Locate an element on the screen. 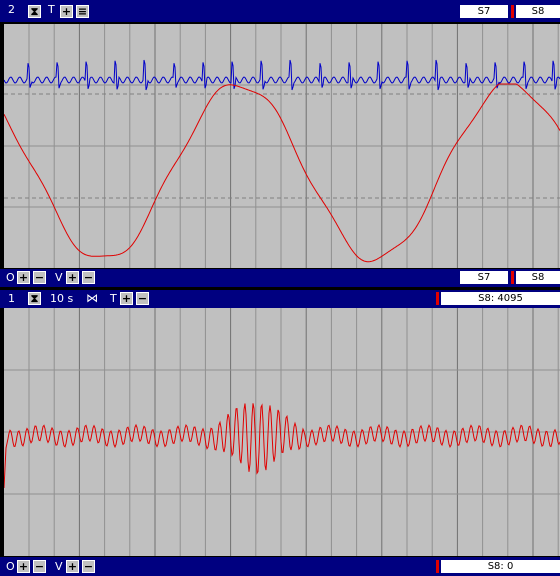 The height and width of the screenshot is (576, 560). top-v-label: V is located at coordinates (59, 277).